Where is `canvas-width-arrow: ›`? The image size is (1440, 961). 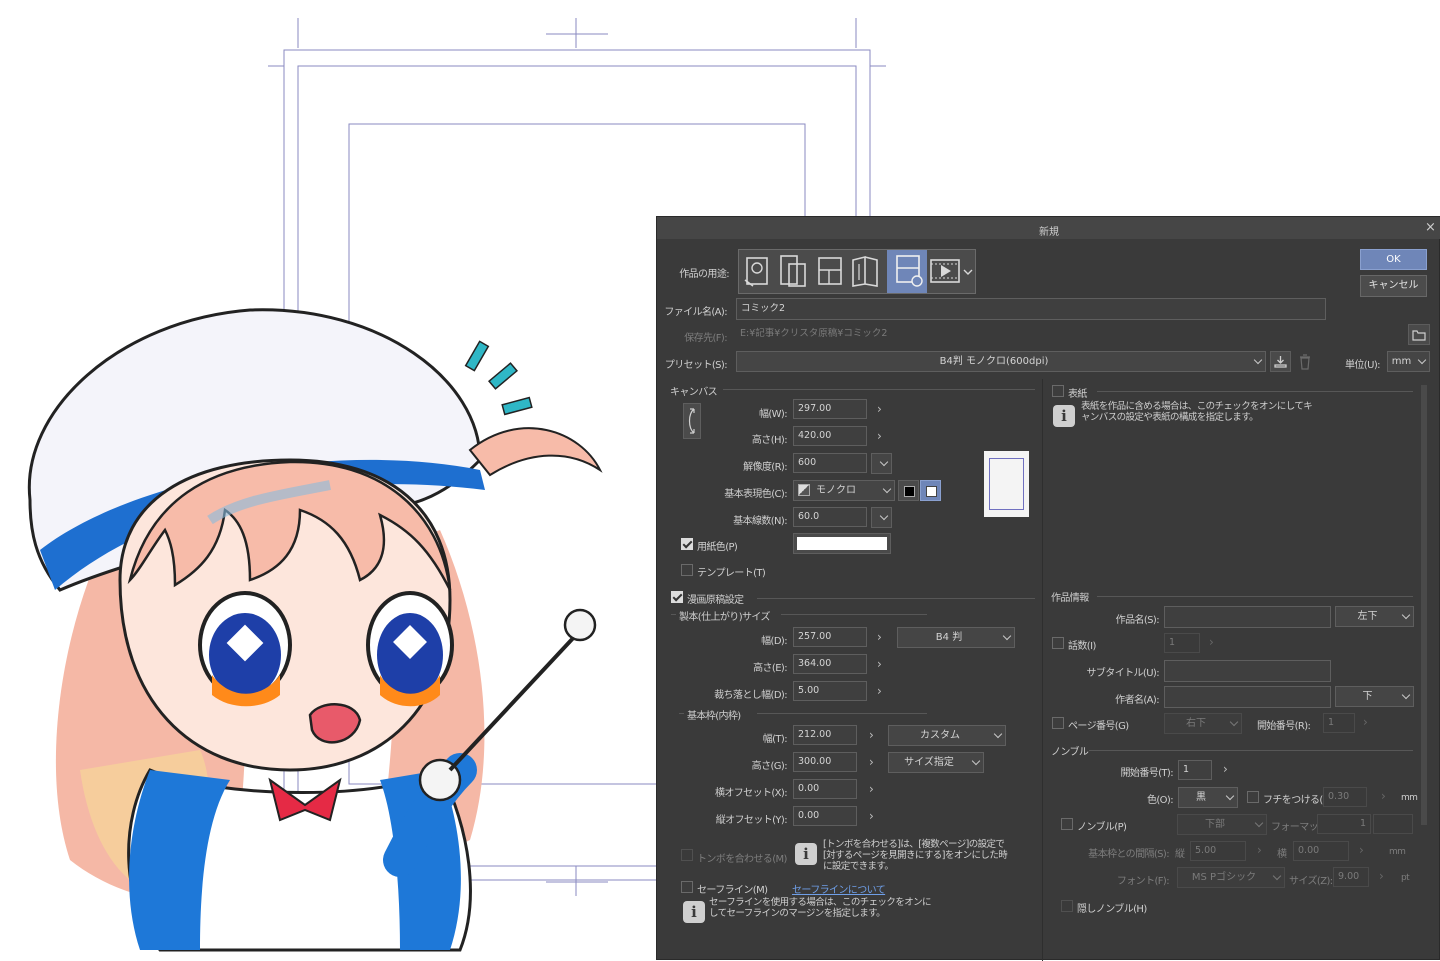 canvas-width-arrow: › is located at coordinates (879, 409).